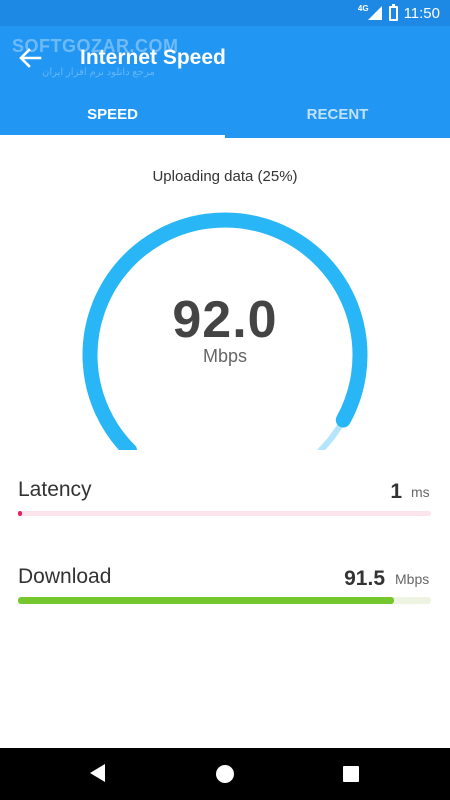 The height and width of the screenshot is (800, 450). I want to click on clock: 11:50, so click(421, 13).